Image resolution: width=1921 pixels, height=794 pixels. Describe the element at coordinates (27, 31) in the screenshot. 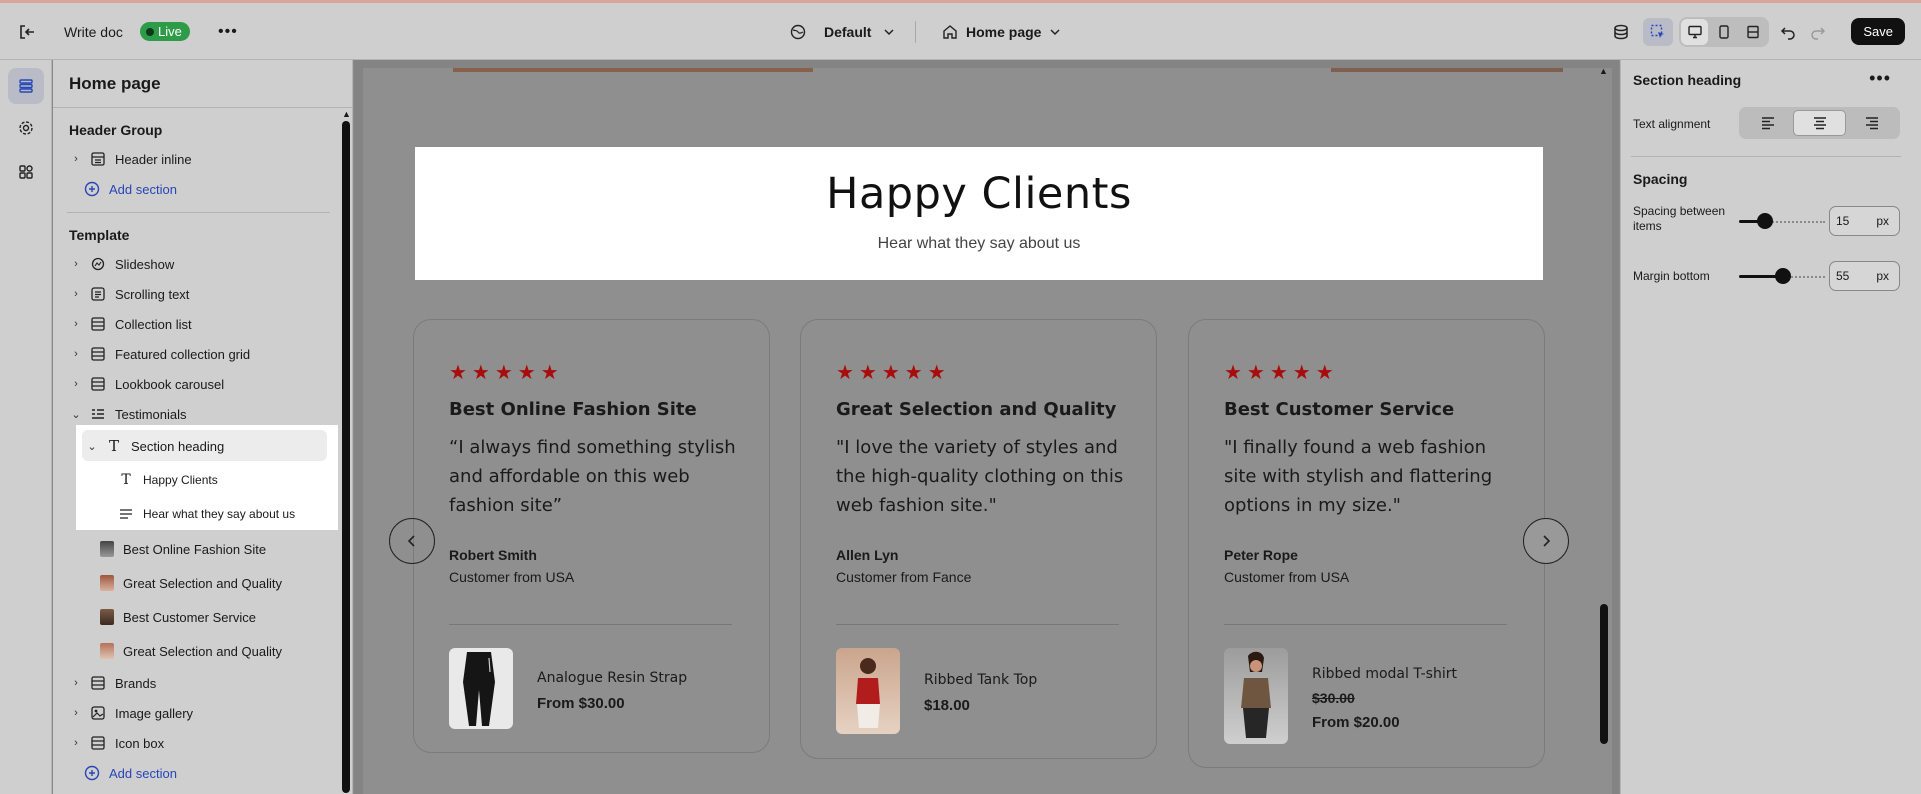

I see `exit-button` at that location.